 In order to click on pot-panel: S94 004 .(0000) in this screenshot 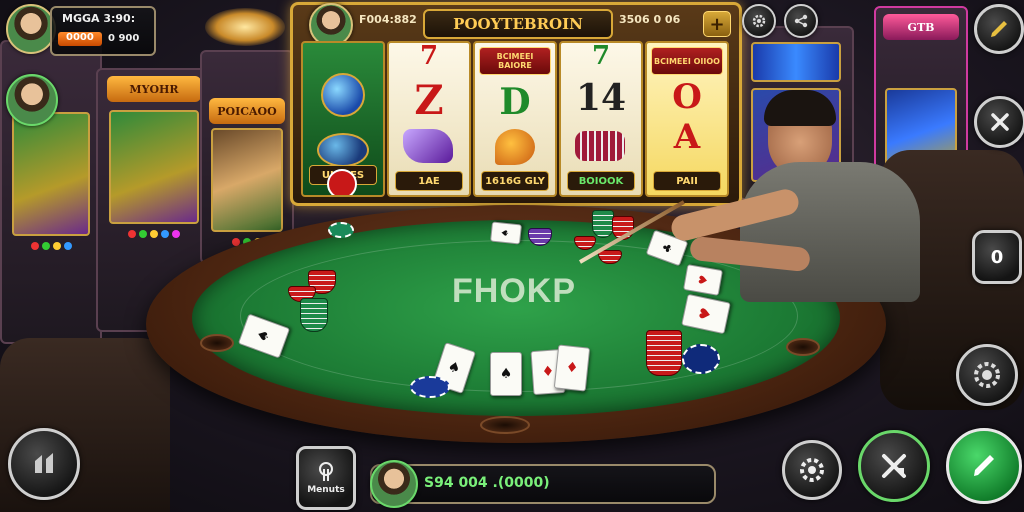, I will do `click(543, 484)`.